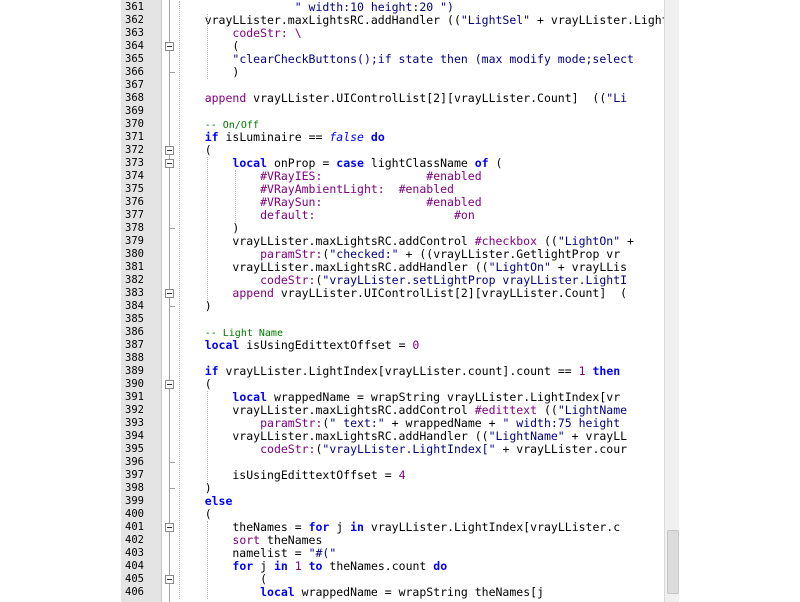  Describe the element at coordinates (671, 301) in the screenshot. I see `vertical-scrollbar` at that location.